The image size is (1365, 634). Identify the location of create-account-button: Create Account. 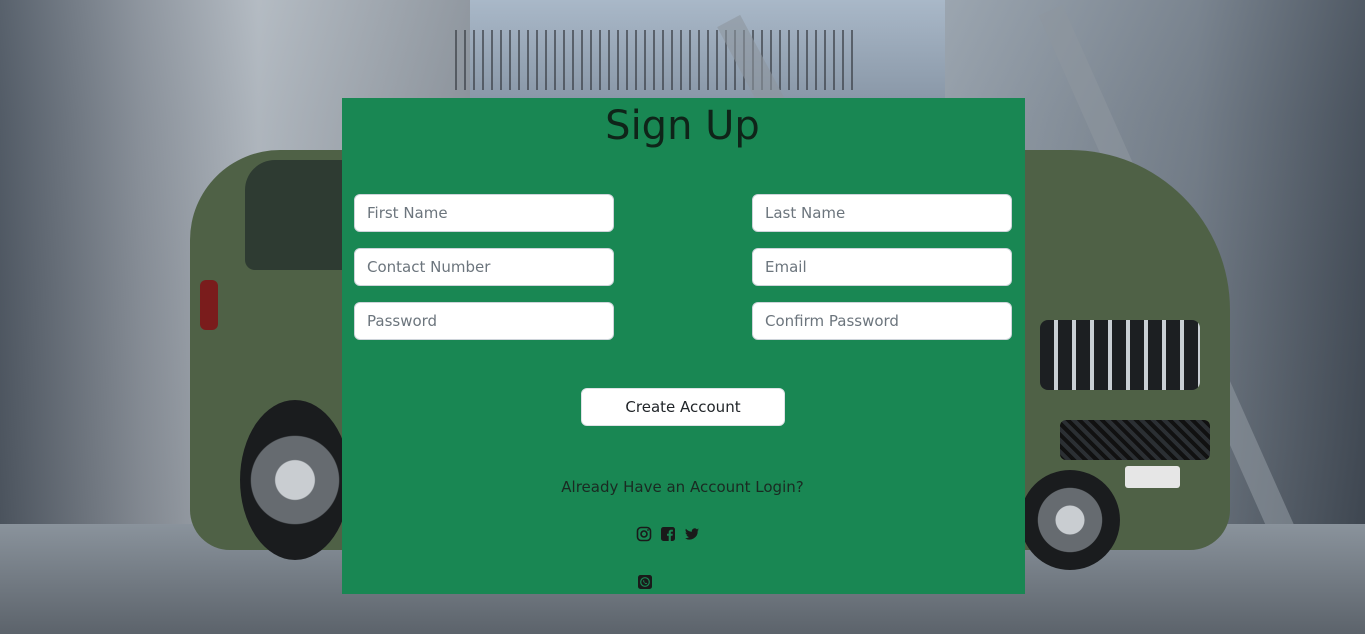
(683, 407).